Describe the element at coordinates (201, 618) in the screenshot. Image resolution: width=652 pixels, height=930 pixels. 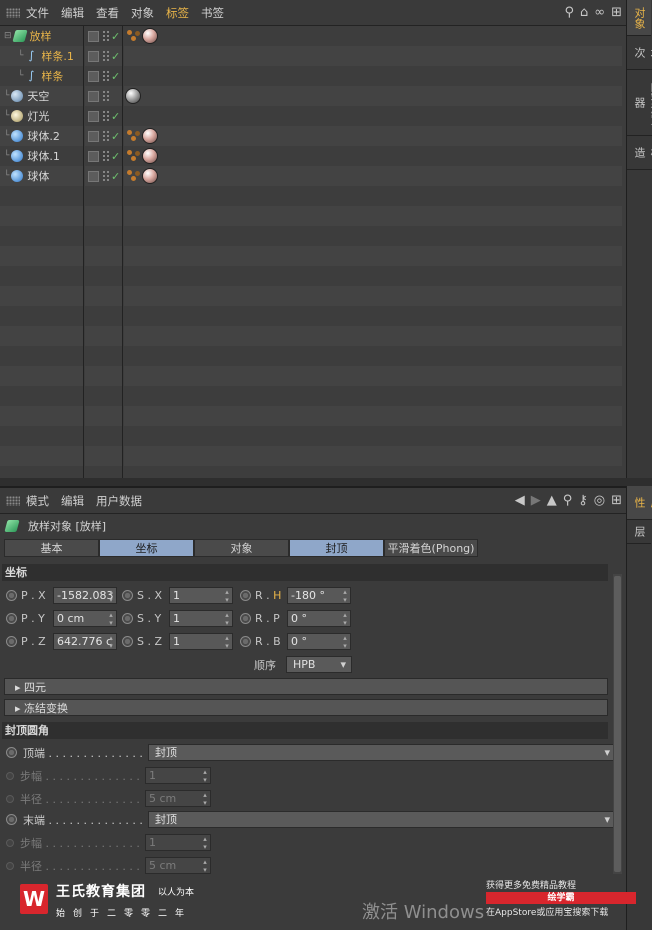
I see `sy-field: 1` at that location.